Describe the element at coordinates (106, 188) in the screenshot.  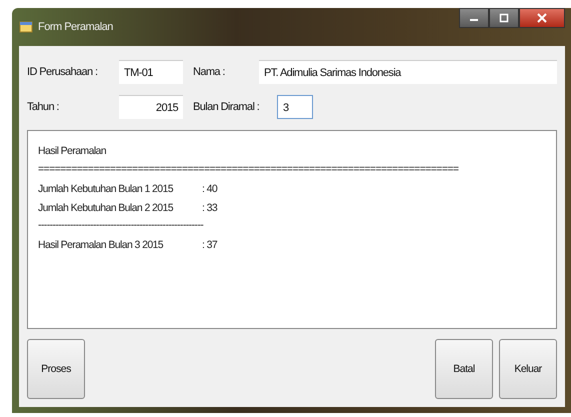
I see `result-label: Jumlah Kebutuhan Bulan 1 2015` at that location.